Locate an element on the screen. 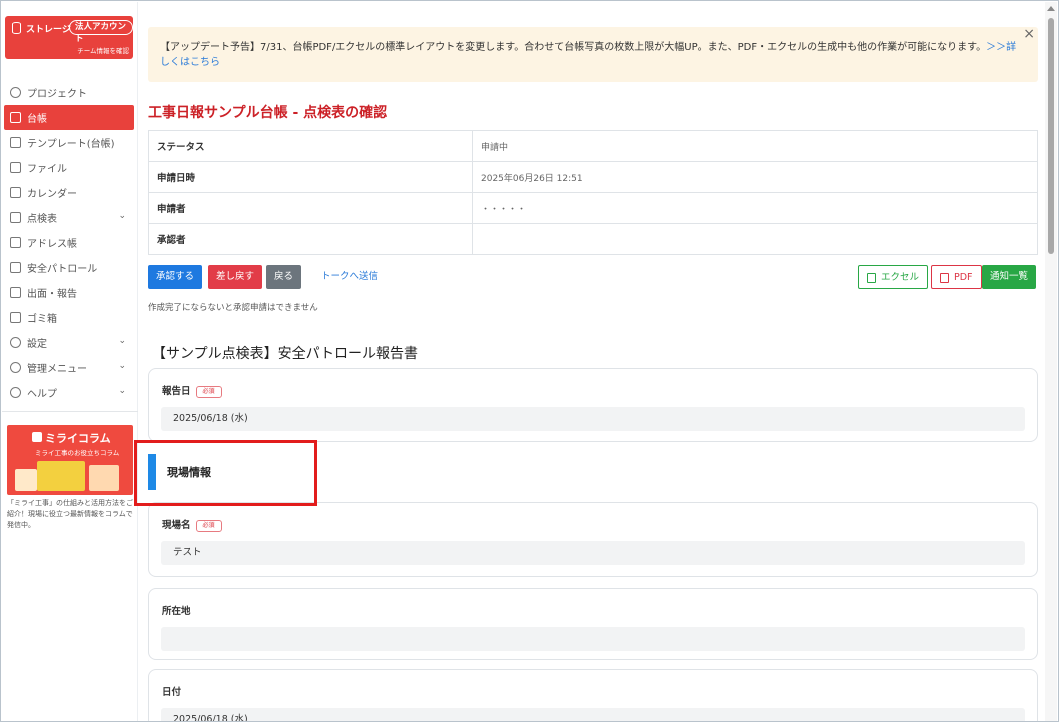  close-icon: × is located at coordinates (1029, 34).